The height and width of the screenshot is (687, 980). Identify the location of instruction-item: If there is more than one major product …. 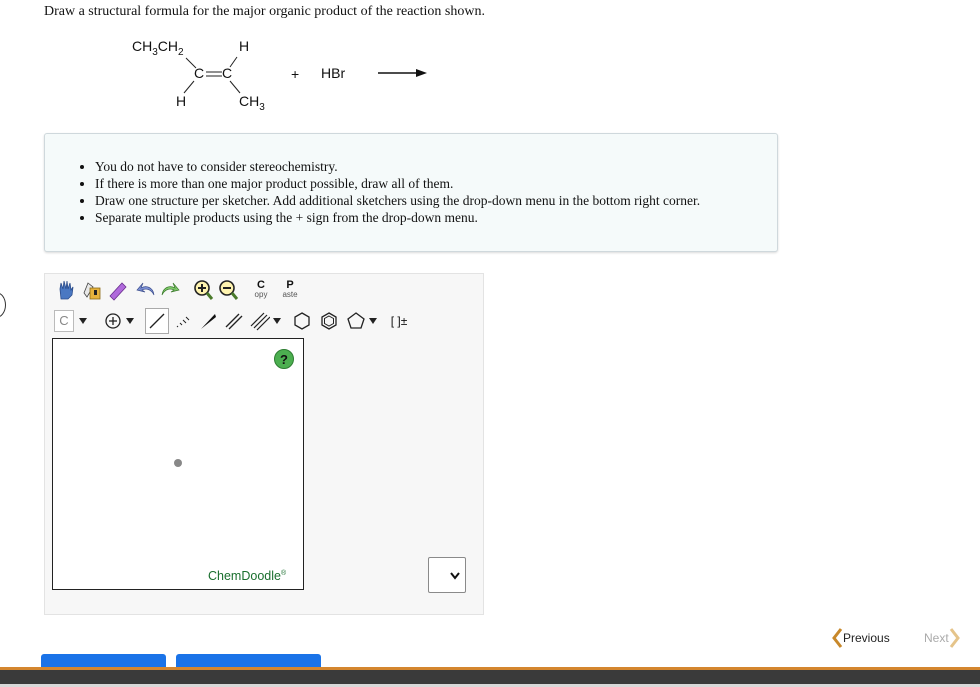
(397, 183).